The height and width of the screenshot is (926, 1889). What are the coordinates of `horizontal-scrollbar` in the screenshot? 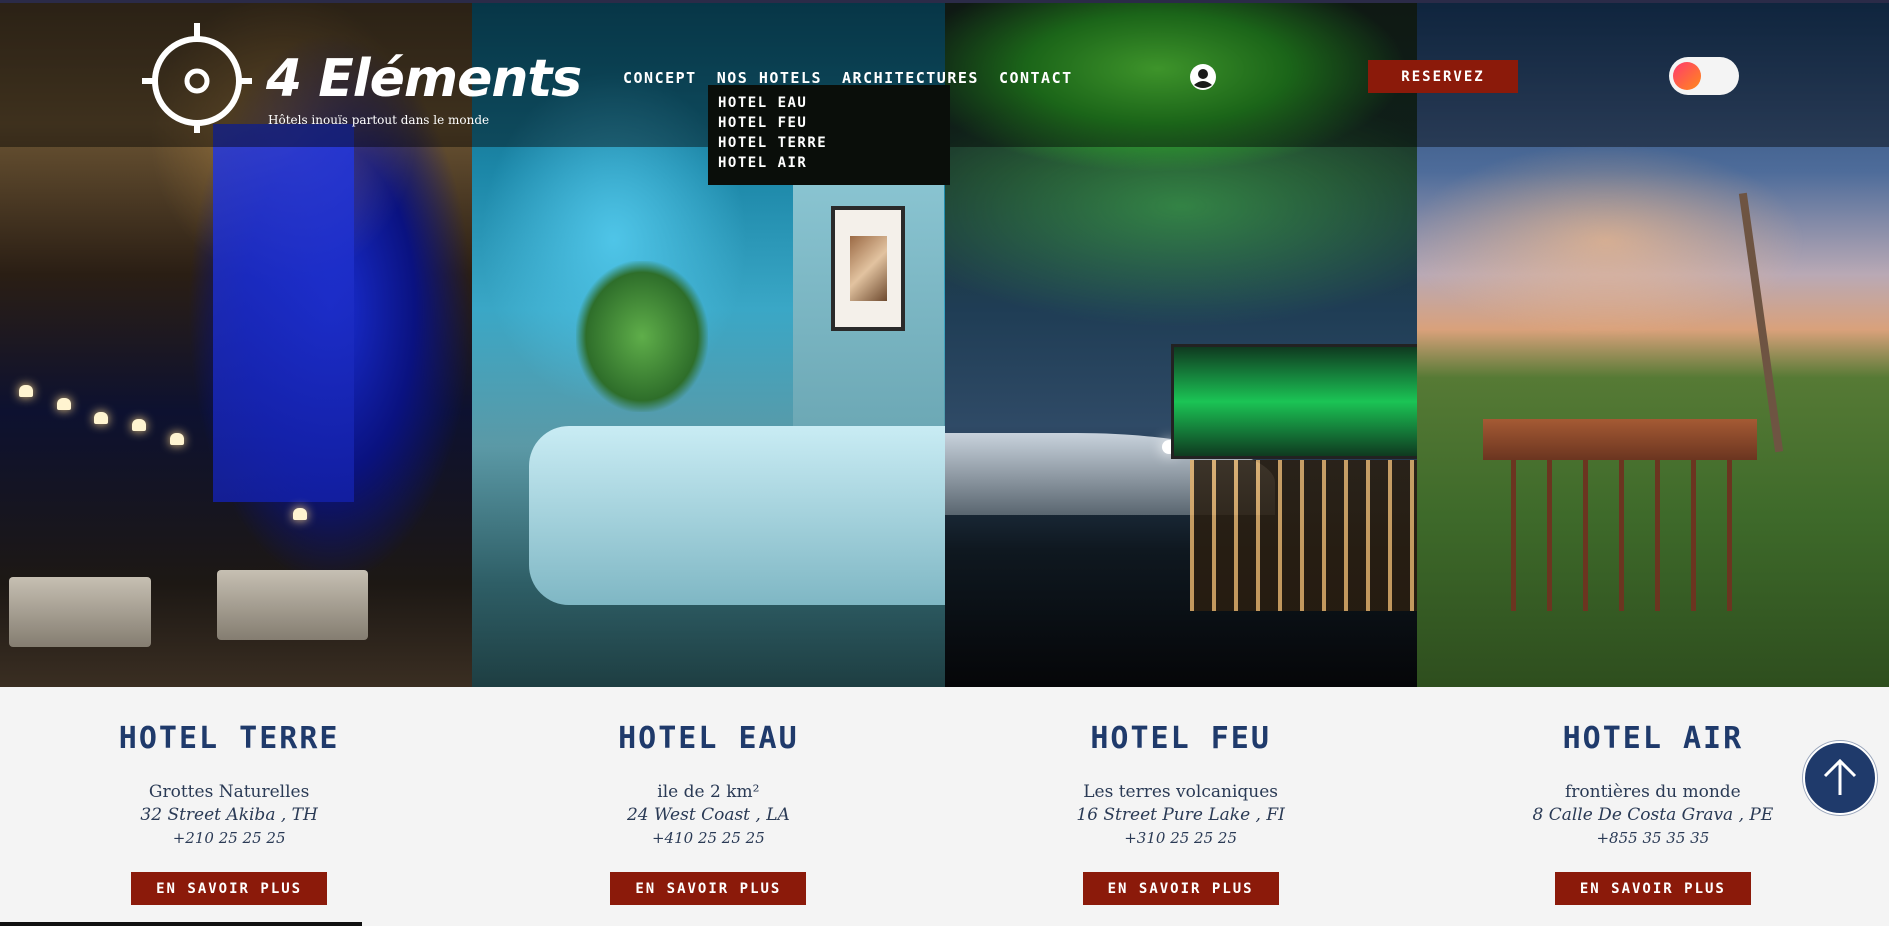 It's located at (181, 924).